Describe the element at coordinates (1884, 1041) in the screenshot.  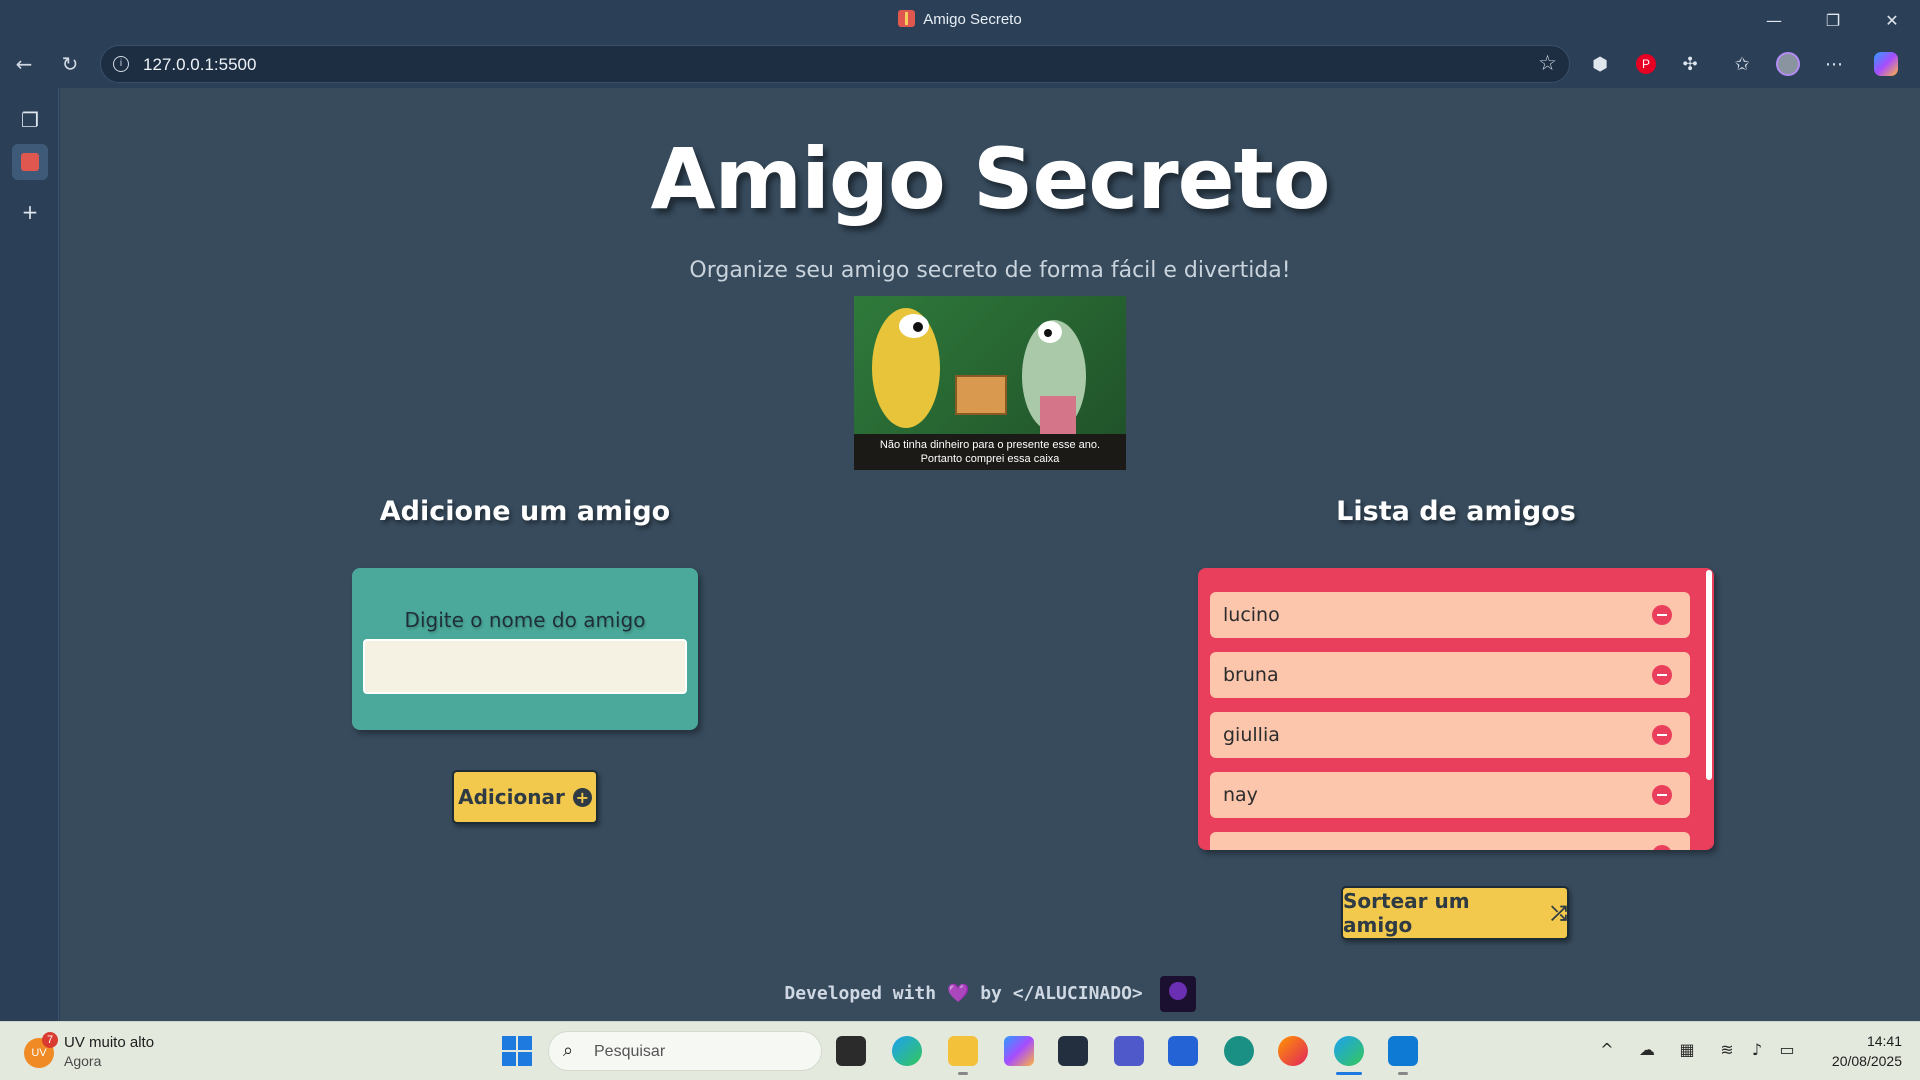
I see `clock-time: 14:41` at that location.